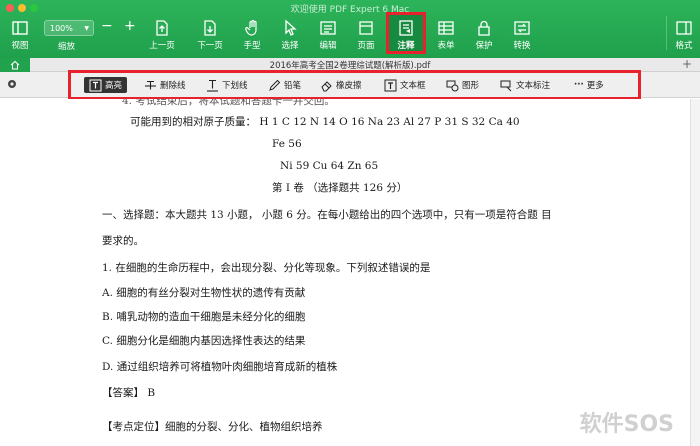 The width and height of the screenshot is (700, 446). I want to click on text-note-tool-label: 文本标注, so click(533, 86).